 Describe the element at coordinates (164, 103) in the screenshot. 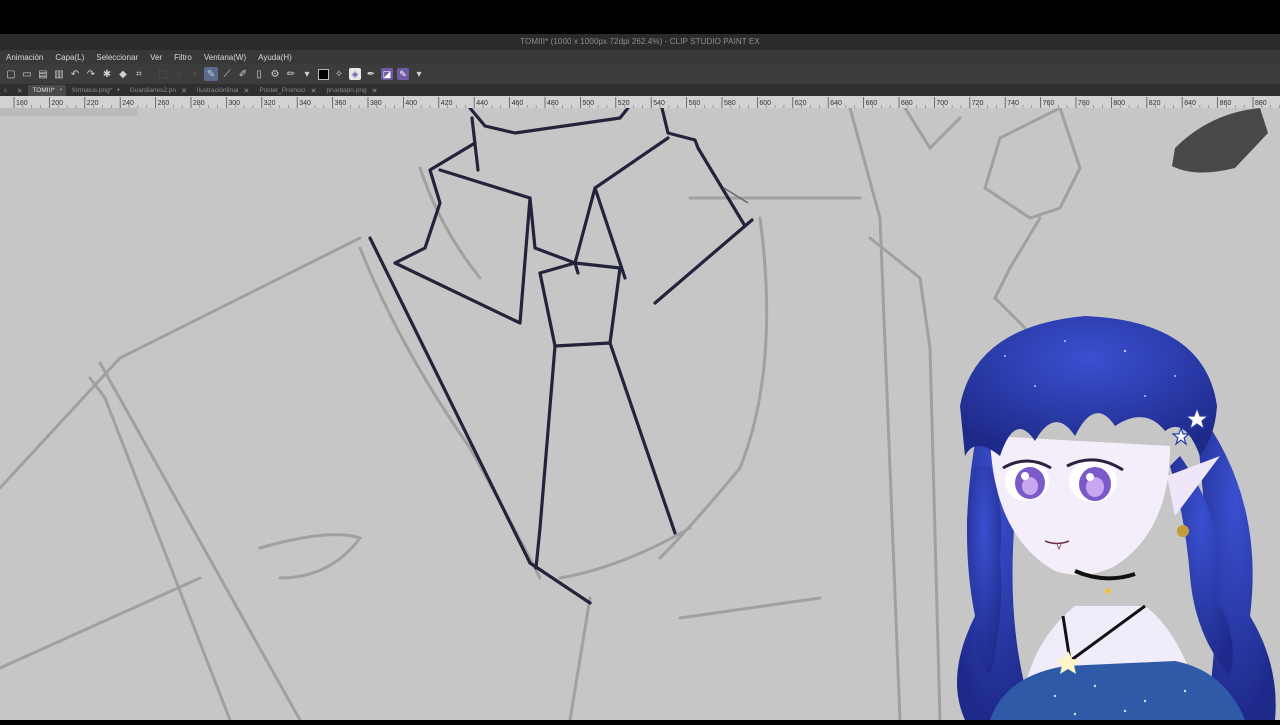

I see `ruler-tick-label: 260` at that location.